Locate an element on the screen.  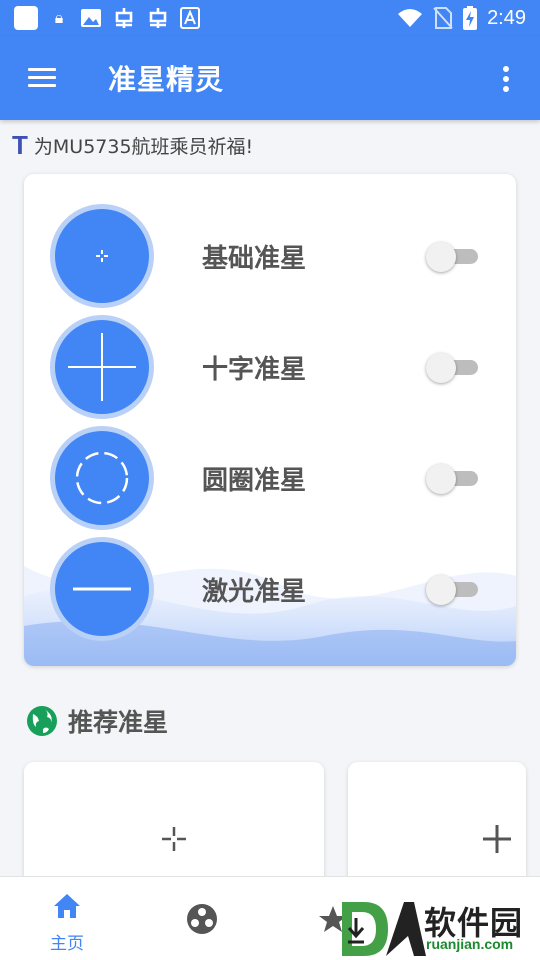
community-icon is located at coordinates (202, 919).